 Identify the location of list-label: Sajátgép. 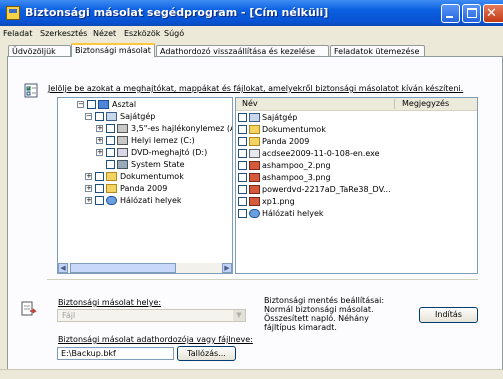
(280, 117).